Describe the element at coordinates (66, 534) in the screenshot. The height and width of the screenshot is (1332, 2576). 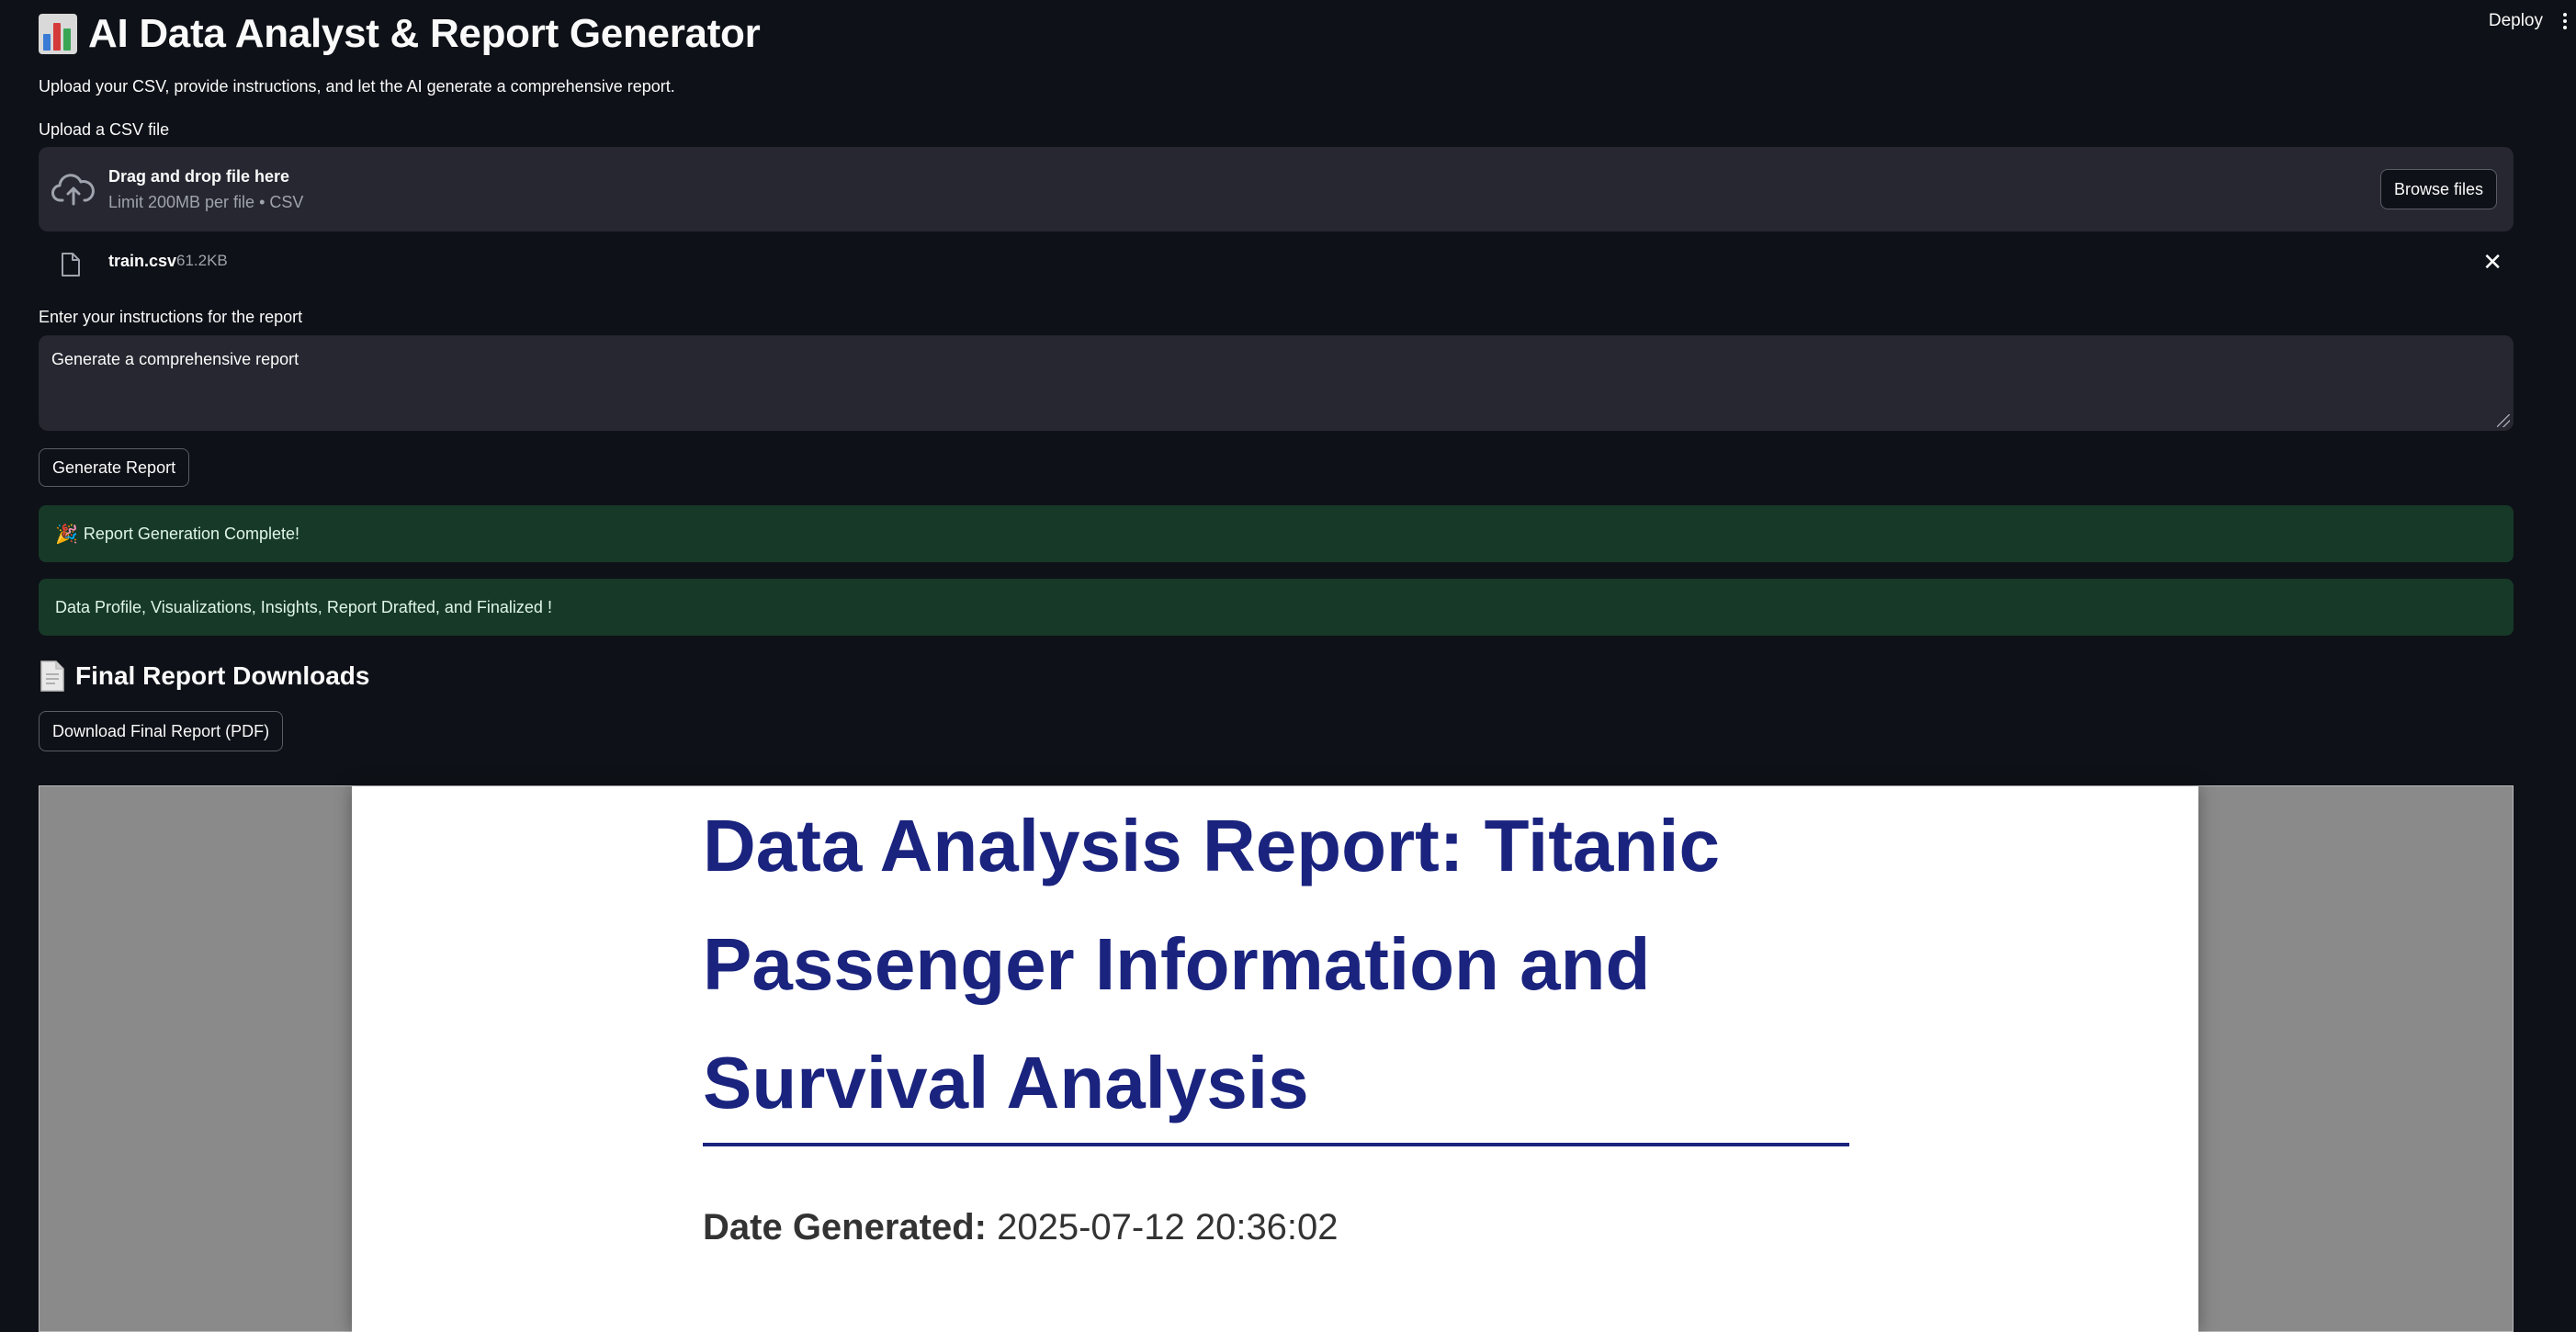
I see `party-popper-icon: 🎉` at that location.